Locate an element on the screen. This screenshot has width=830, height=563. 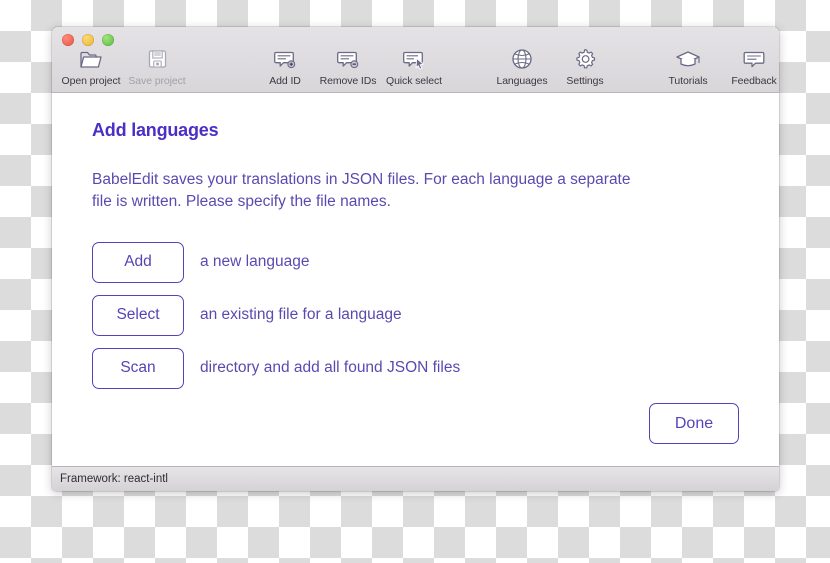
toolbar-group-file: Open project Save project is located at coordinates (124, 66).